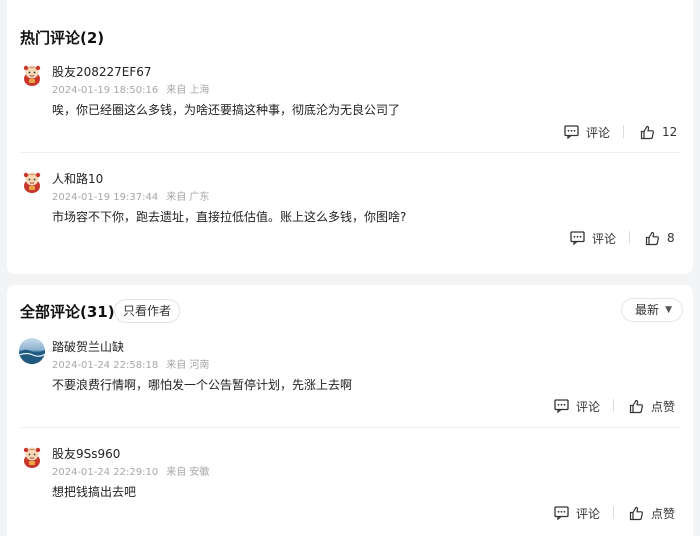 This screenshot has height=536, width=700. What do you see at coordinates (647, 310) in the screenshot?
I see `sort-label: 最新` at bounding box center [647, 310].